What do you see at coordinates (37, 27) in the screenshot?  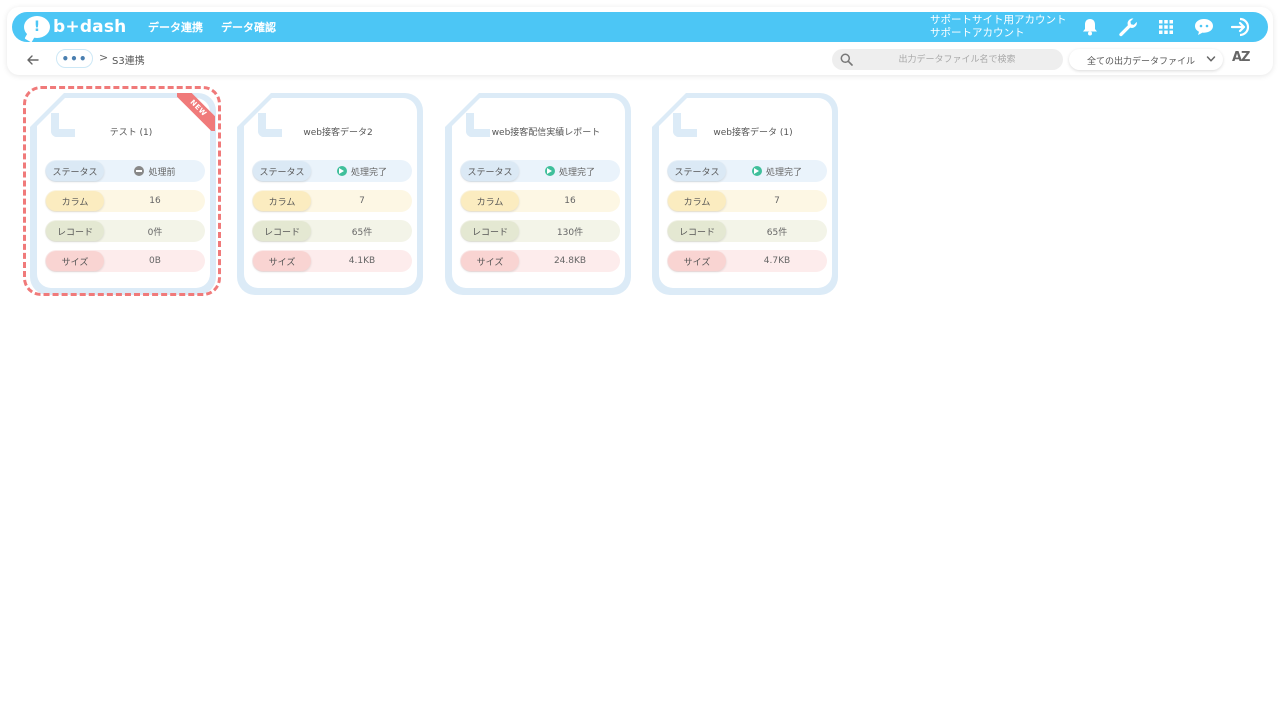 I see `logo-bubble-icon: !` at bounding box center [37, 27].